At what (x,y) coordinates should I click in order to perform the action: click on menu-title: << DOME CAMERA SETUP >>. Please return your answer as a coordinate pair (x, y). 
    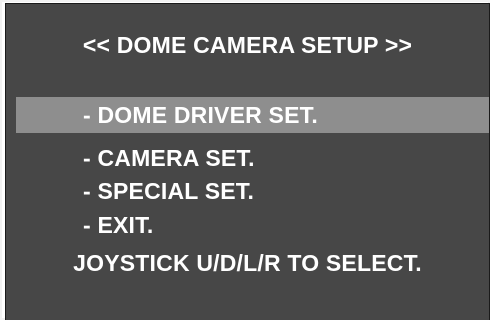
    Looking at the image, I should click on (247, 45).